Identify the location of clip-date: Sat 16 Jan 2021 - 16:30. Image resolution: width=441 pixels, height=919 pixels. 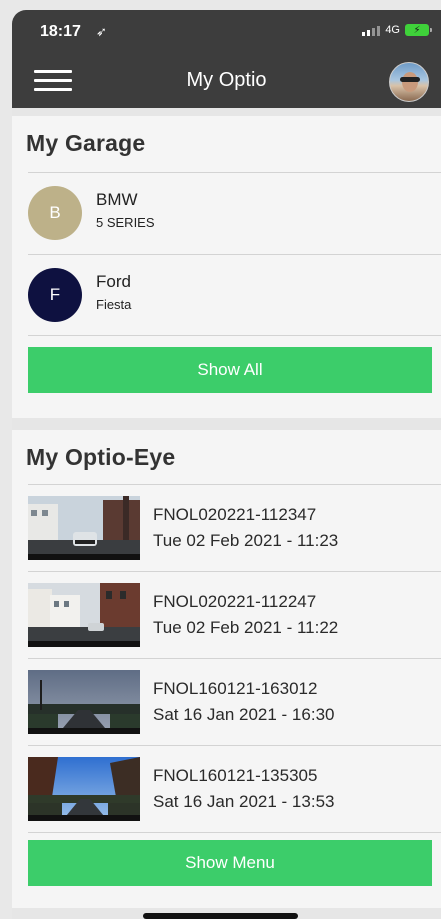
(244, 714).